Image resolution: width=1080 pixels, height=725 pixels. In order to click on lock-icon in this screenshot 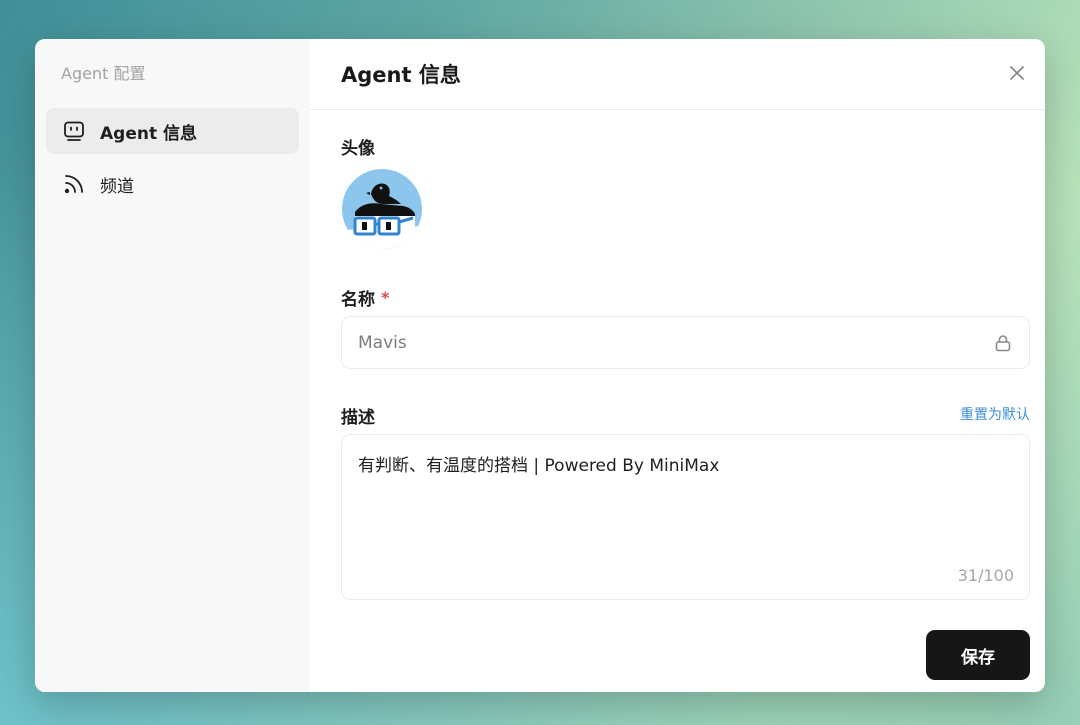, I will do `click(1003, 343)`.